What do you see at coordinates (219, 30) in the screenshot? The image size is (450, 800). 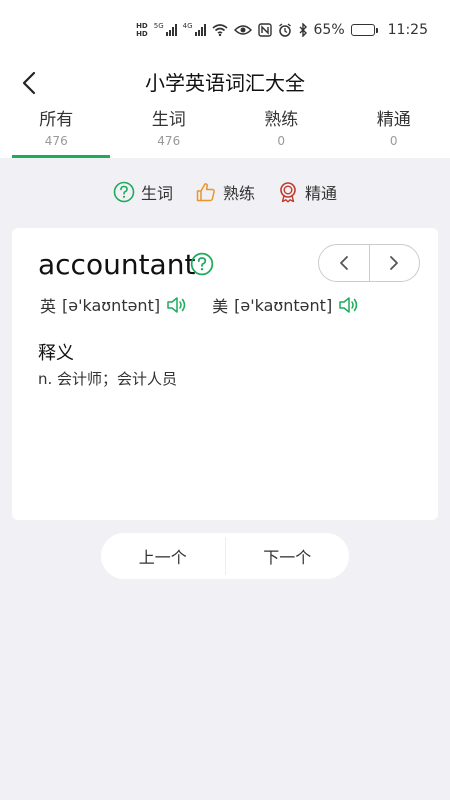 I see `wifi-icon` at bounding box center [219, 30].